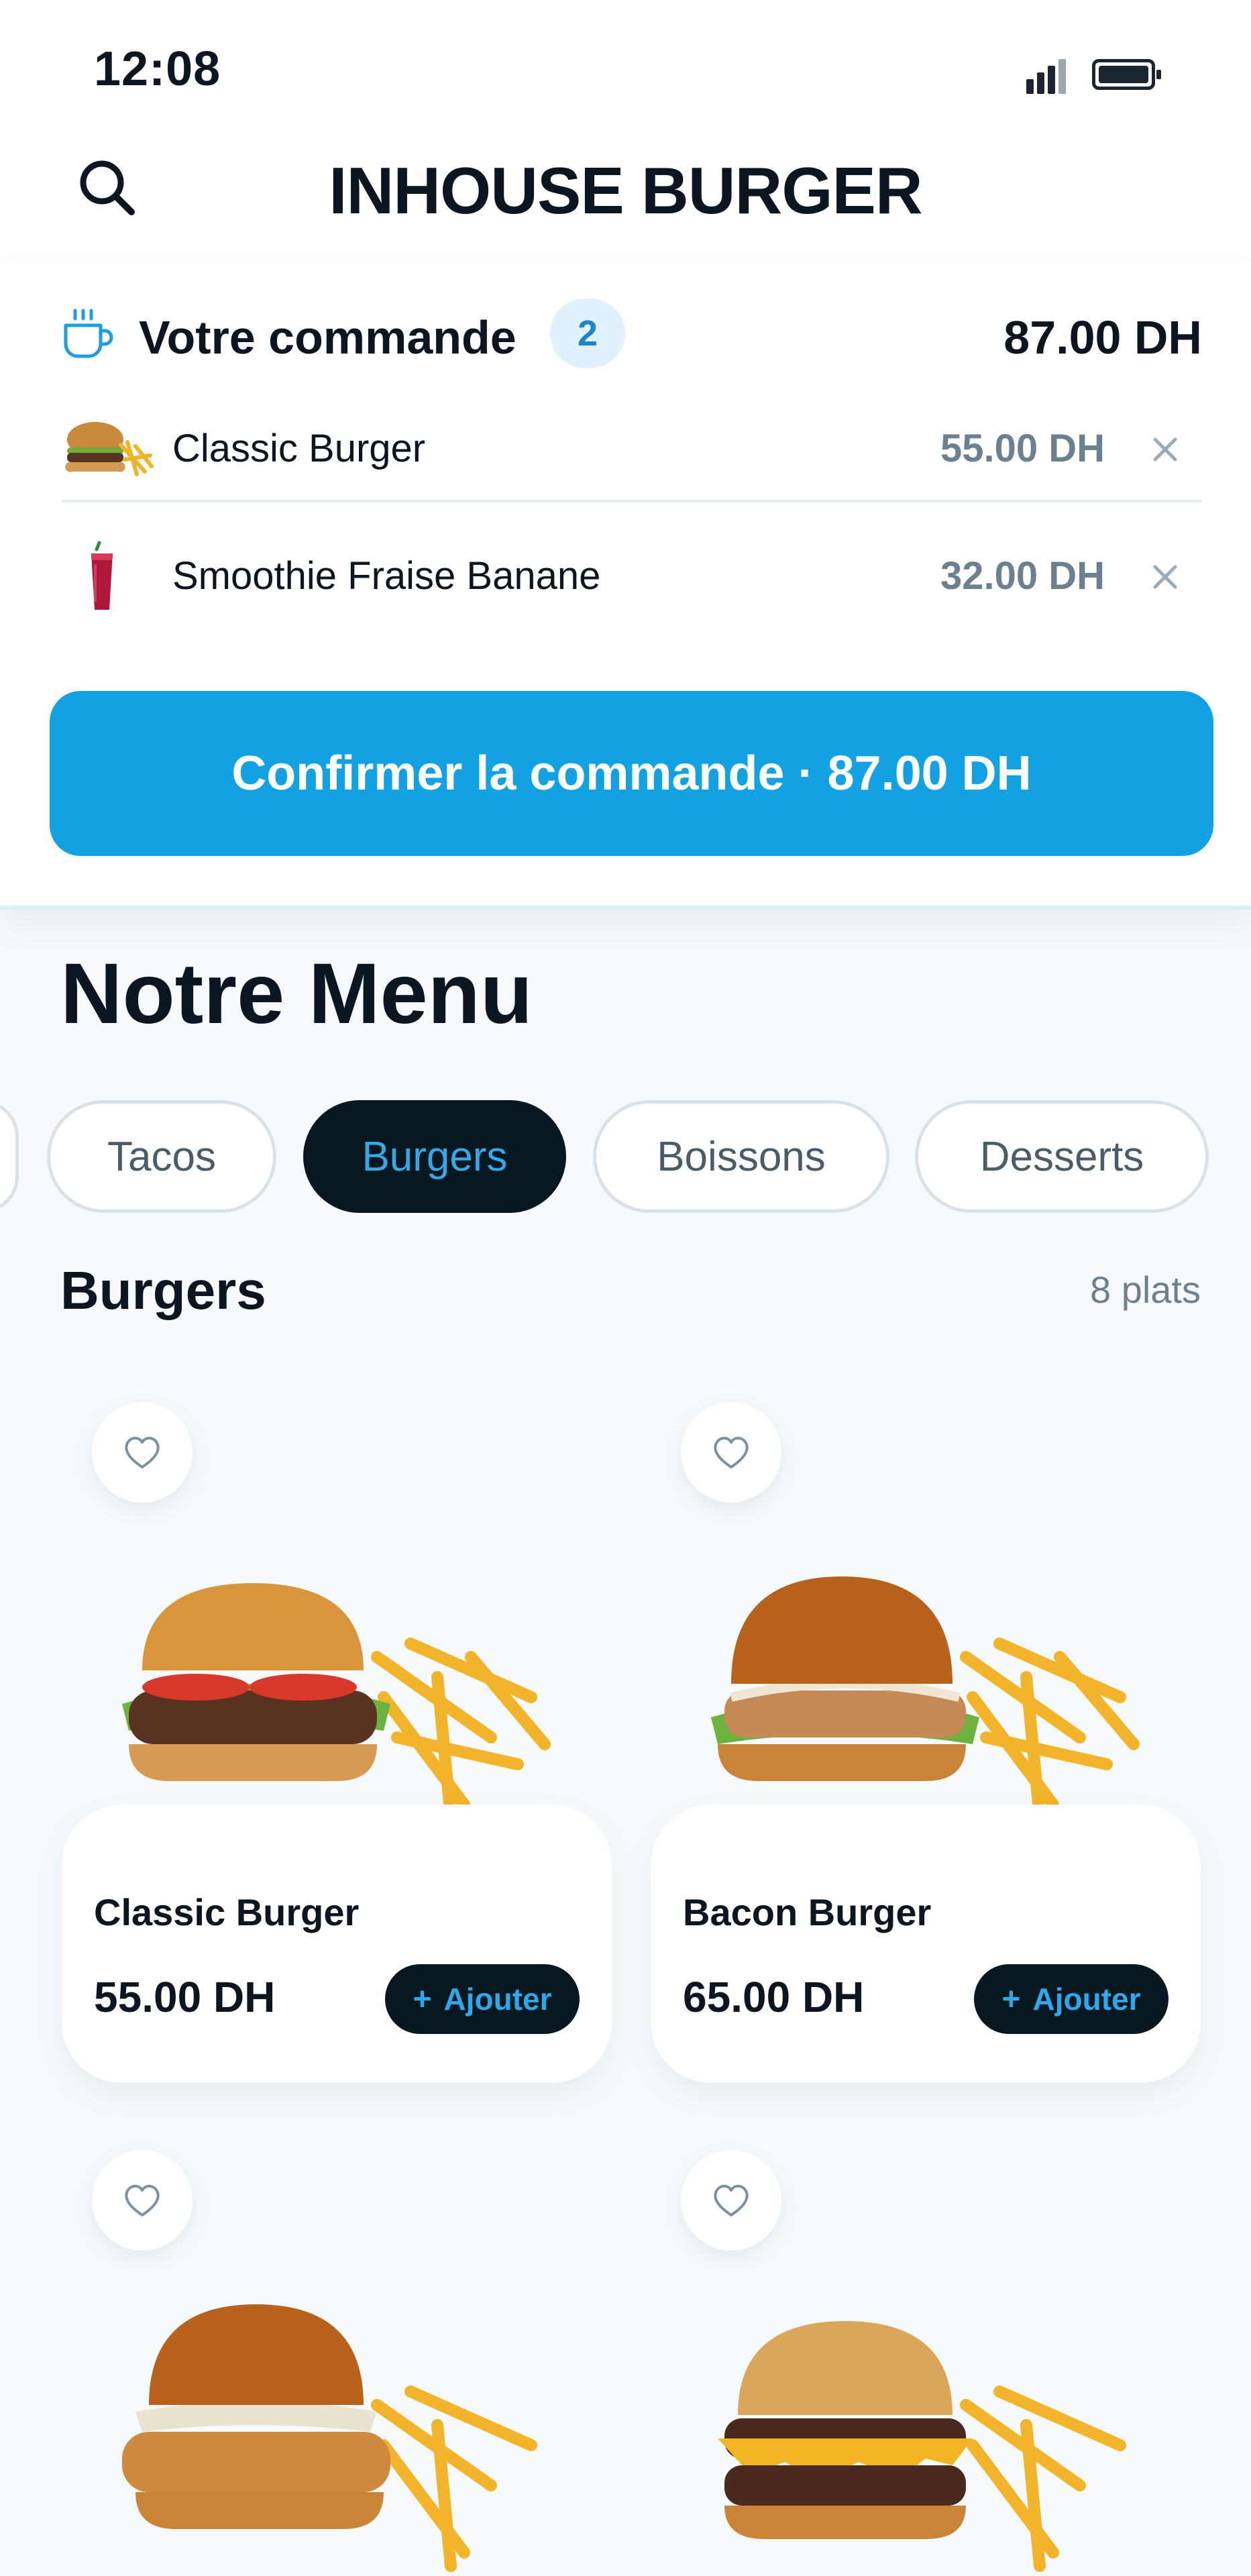 The image size is (1251, 2576). What do you see at coordinates (926, 1764) in the screenshot?
I see `product-card: Bacon Burger 65.00 DH + Ajouter` at bounding box center [926, 1764].